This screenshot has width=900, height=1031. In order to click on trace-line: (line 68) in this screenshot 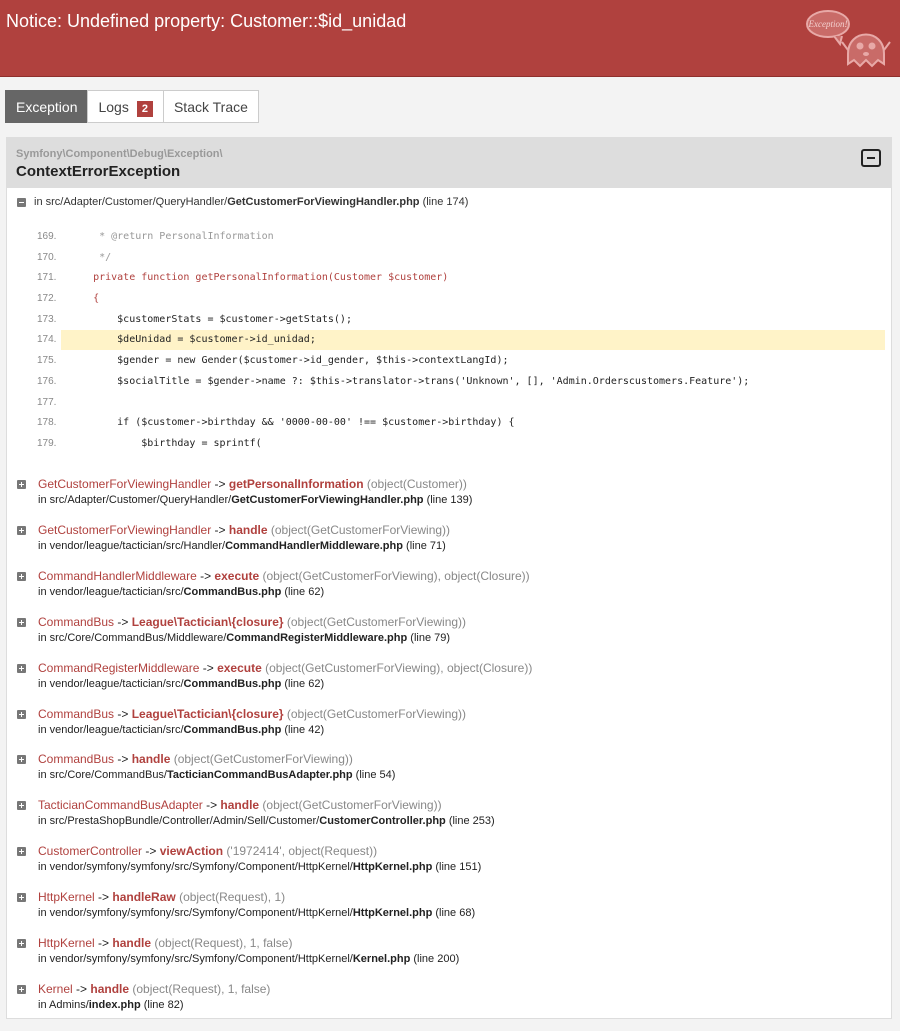, I will do `click(454, 913)`.